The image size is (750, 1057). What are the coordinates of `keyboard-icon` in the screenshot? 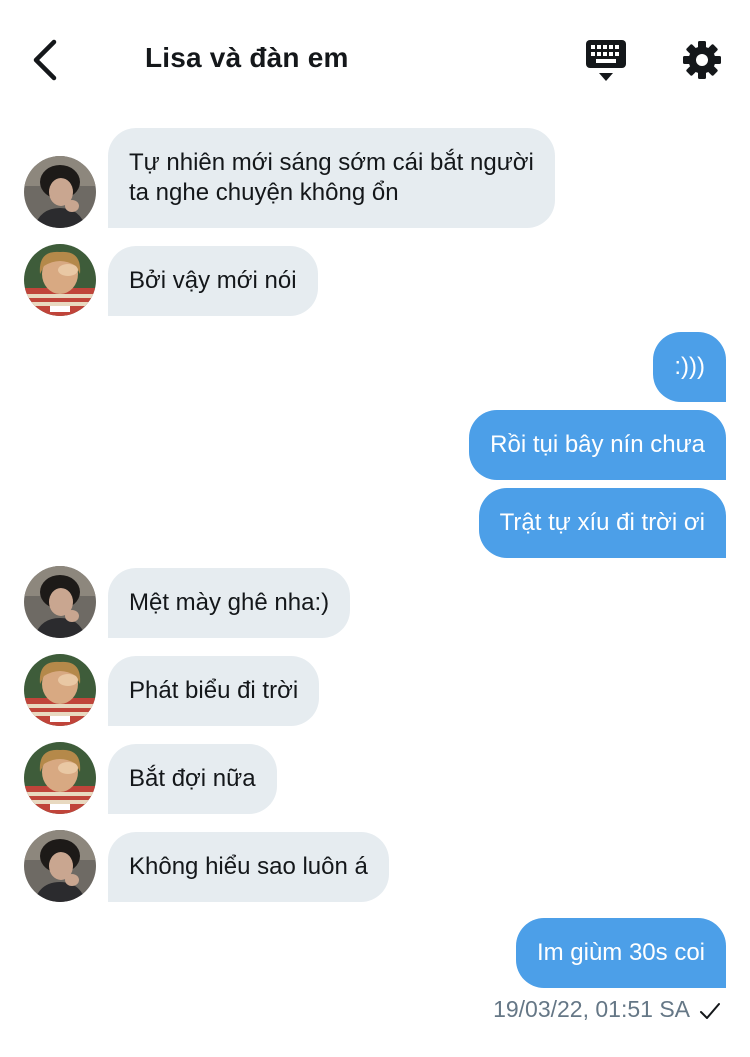 It's located at (606, 60).